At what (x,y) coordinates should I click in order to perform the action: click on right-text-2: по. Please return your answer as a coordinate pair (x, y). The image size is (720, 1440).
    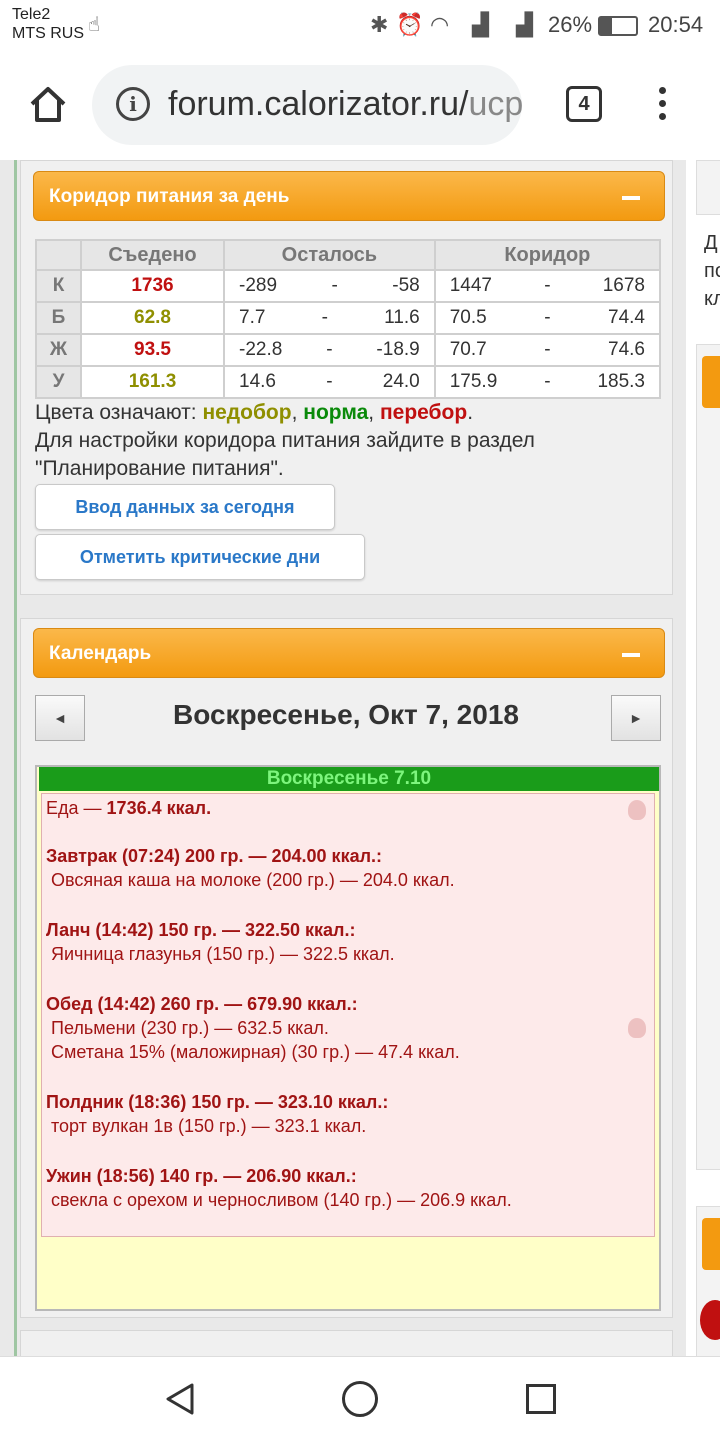
    Looking at the image, I should click on (712, 271).